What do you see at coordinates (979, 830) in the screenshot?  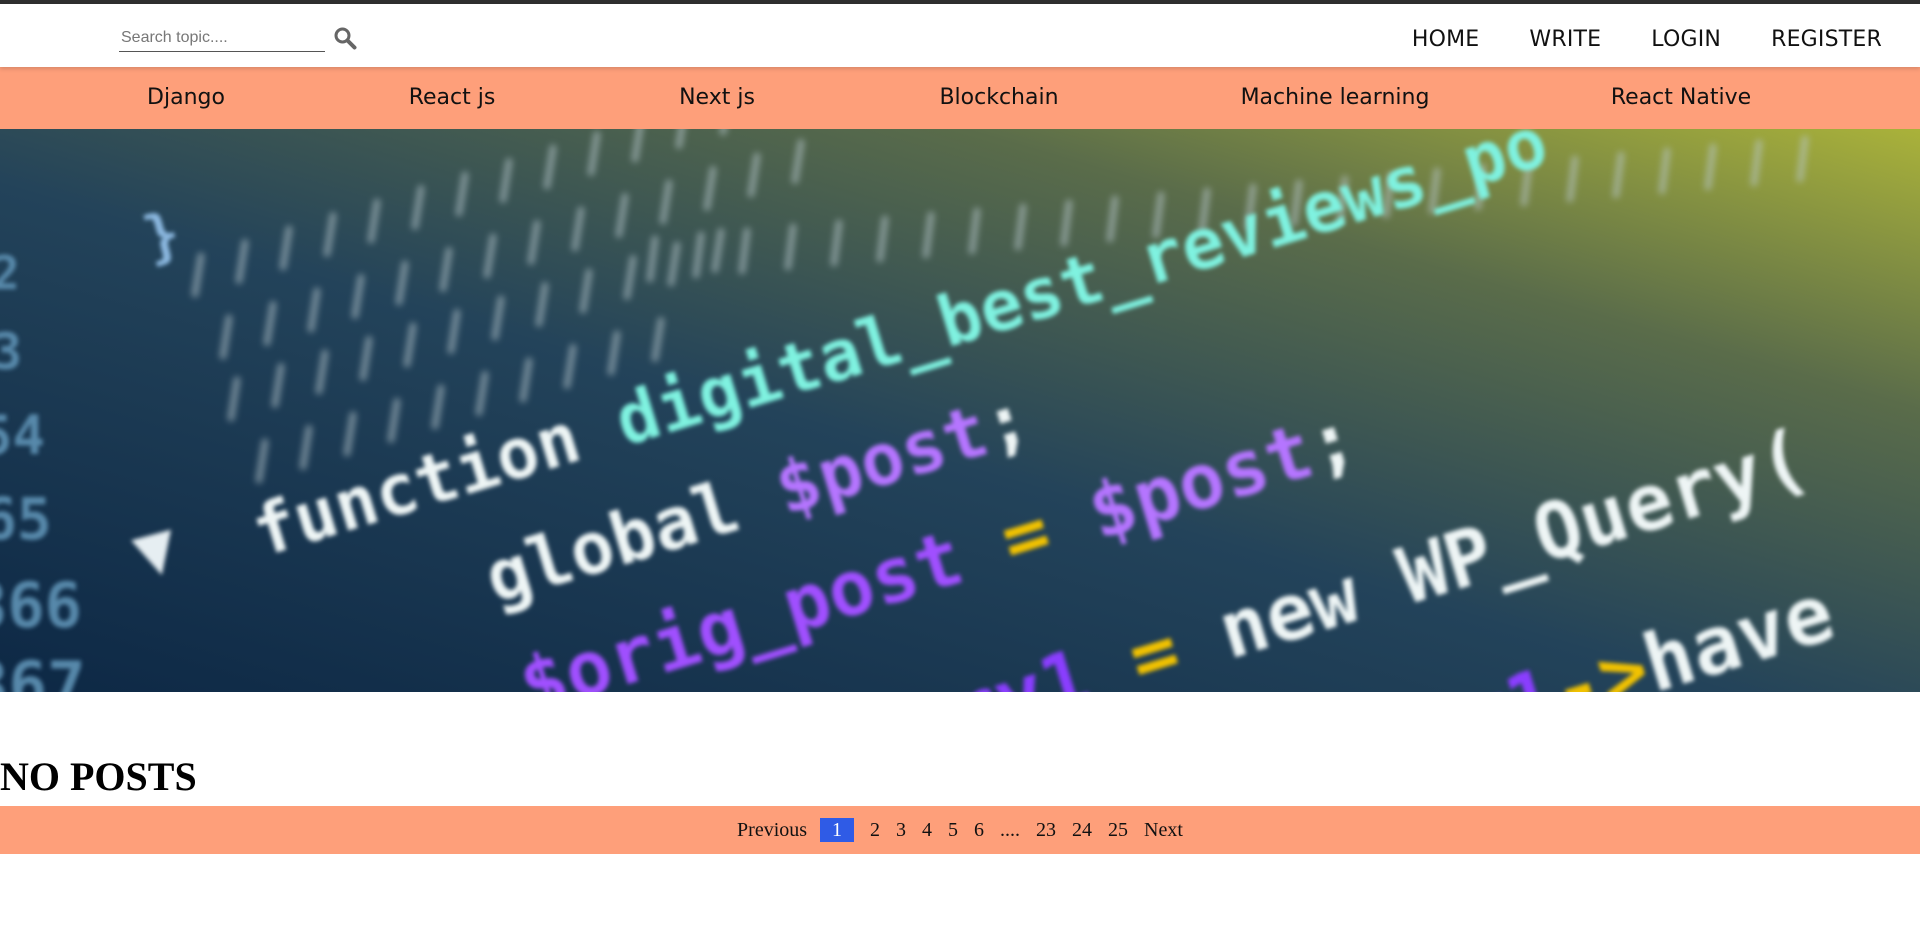 I see `pagination-page-6: 6` at bounding box center [979, 830].